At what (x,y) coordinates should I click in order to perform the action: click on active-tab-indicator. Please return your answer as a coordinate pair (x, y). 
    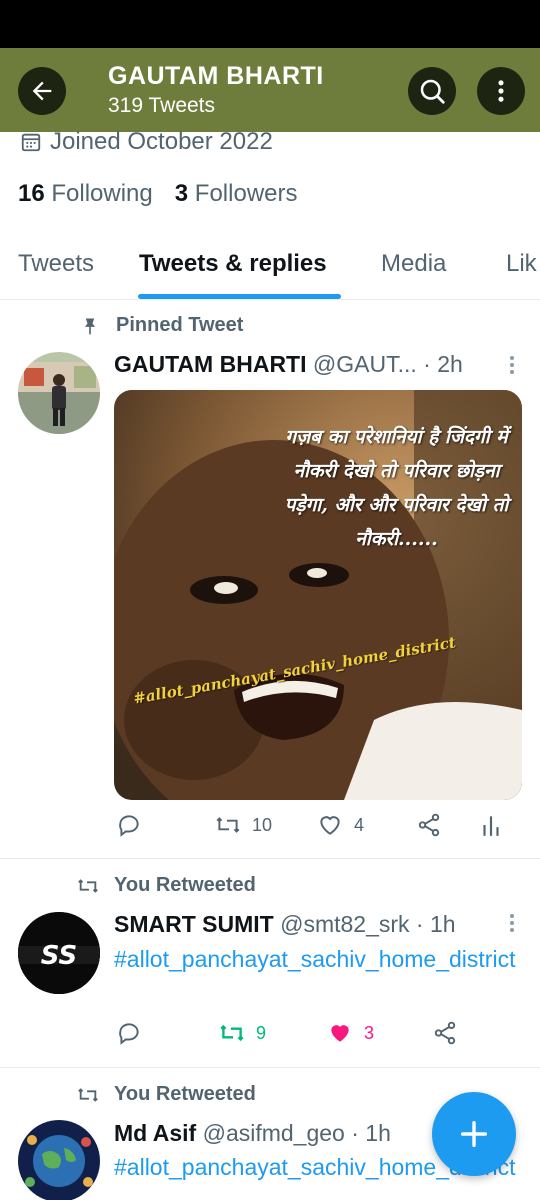
    Looking at the image, I should click on (239, 296).